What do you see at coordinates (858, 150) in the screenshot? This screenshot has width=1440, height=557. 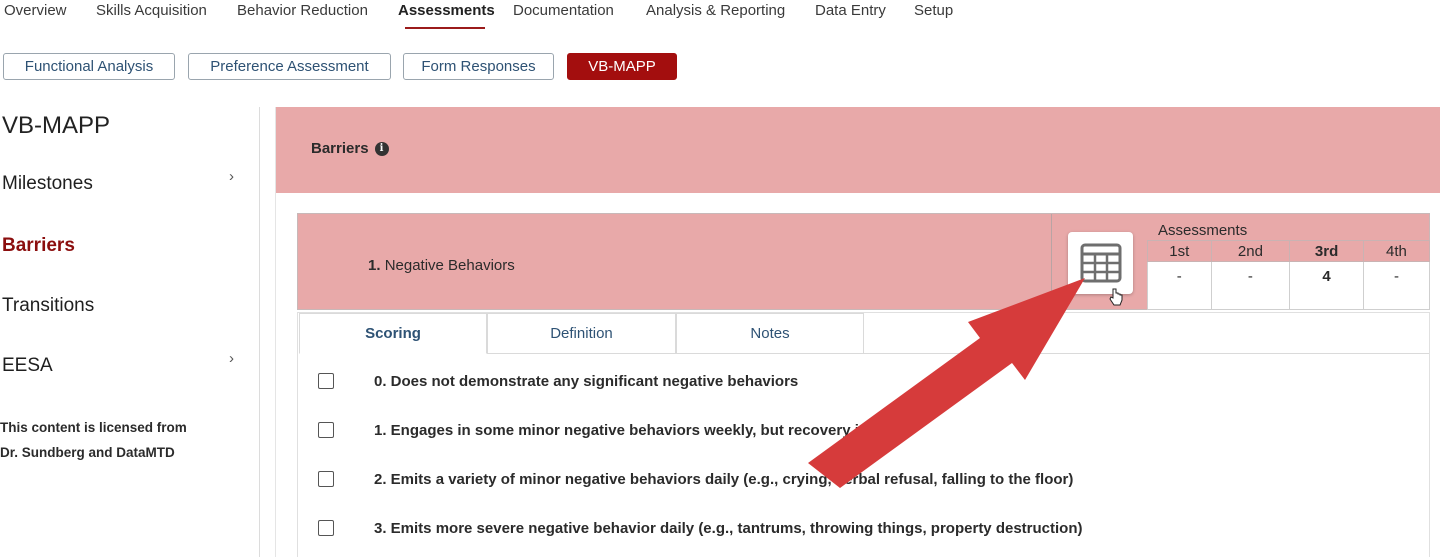 I see `section-banner` at bounding box center [858, 150].